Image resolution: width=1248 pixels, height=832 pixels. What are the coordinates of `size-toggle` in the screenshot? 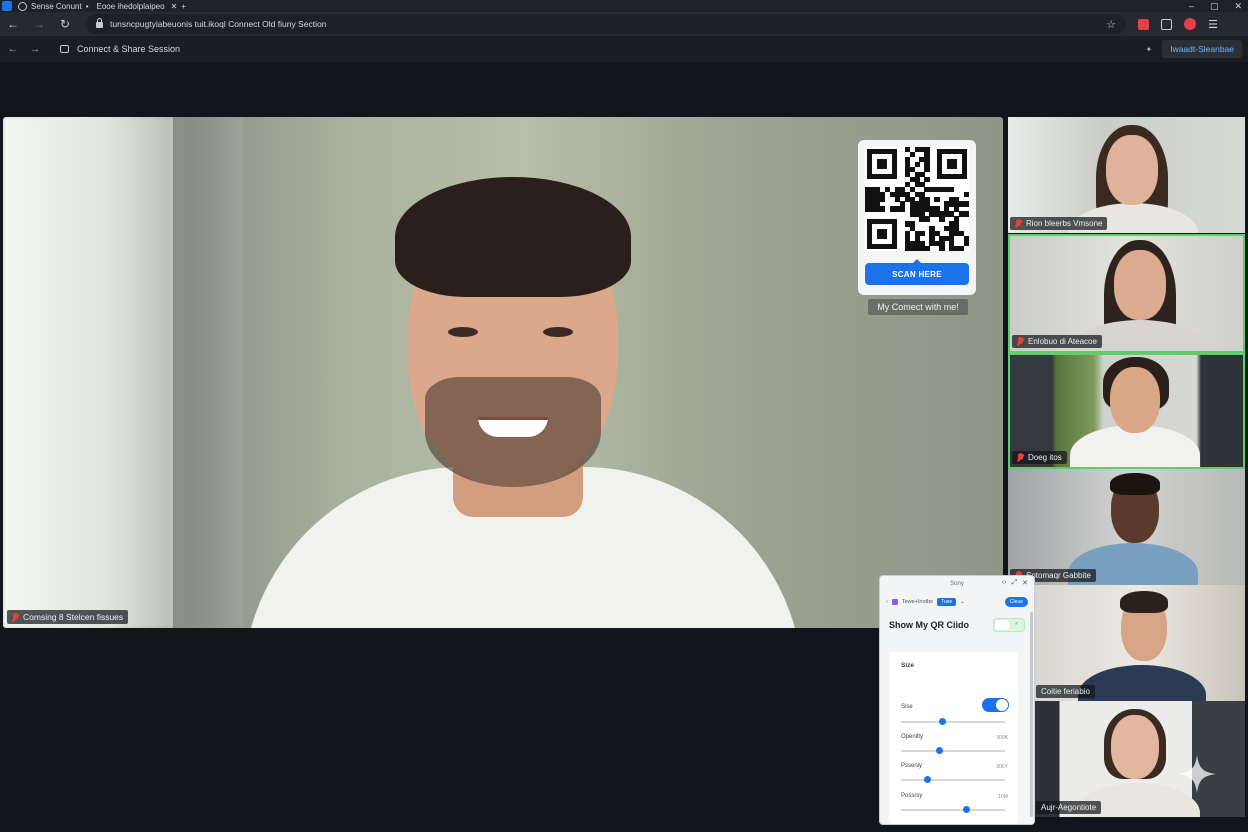 It's located at (995, 705).